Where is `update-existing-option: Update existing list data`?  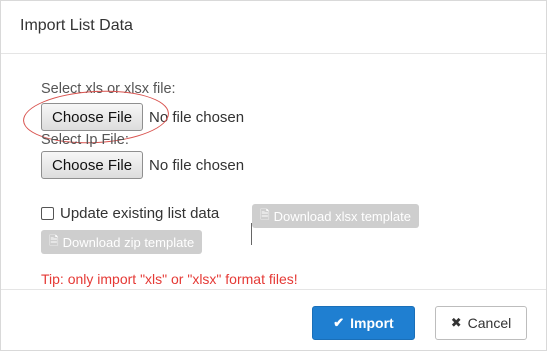
update-existing-option: Update existing list data is located at coordinates (130, 213).